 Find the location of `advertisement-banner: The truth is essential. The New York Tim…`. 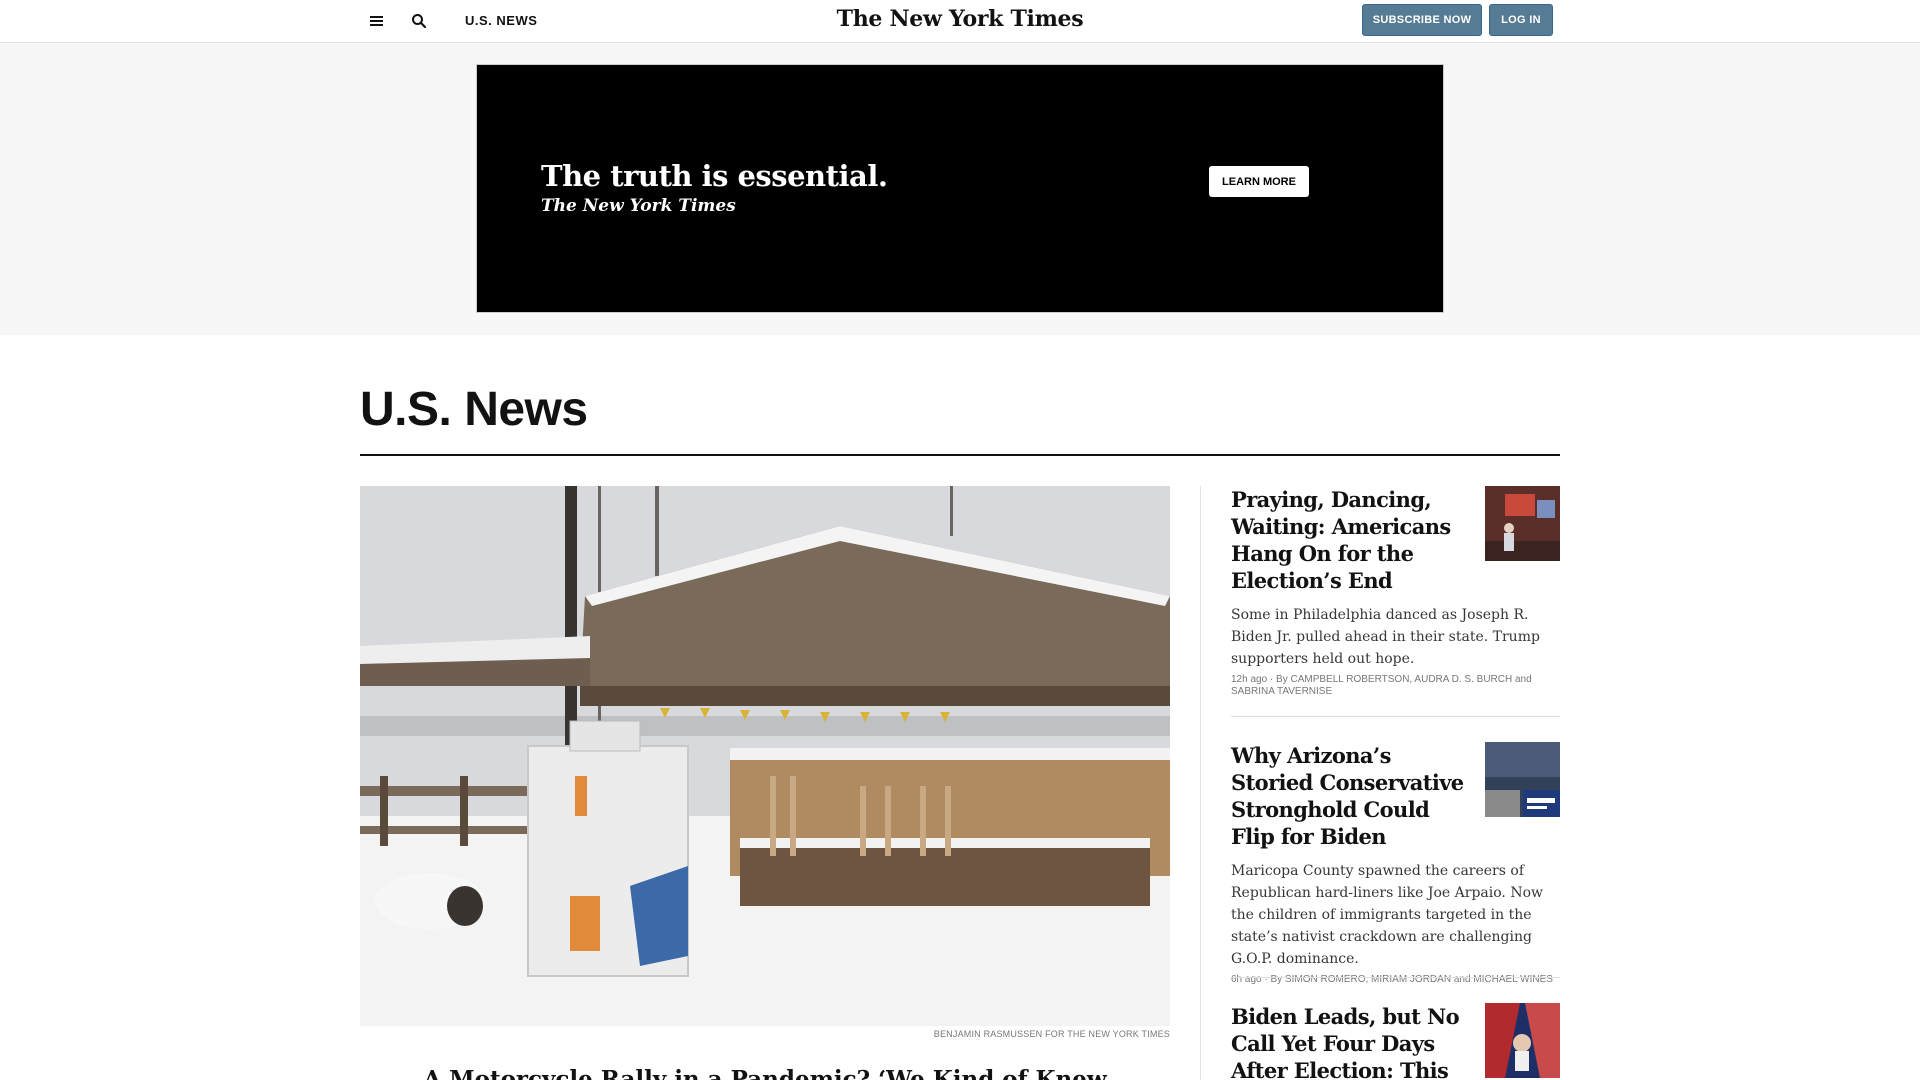

advertisement-banner: The truth is essential. The New York Tim… is located at coordinates (960, 188).